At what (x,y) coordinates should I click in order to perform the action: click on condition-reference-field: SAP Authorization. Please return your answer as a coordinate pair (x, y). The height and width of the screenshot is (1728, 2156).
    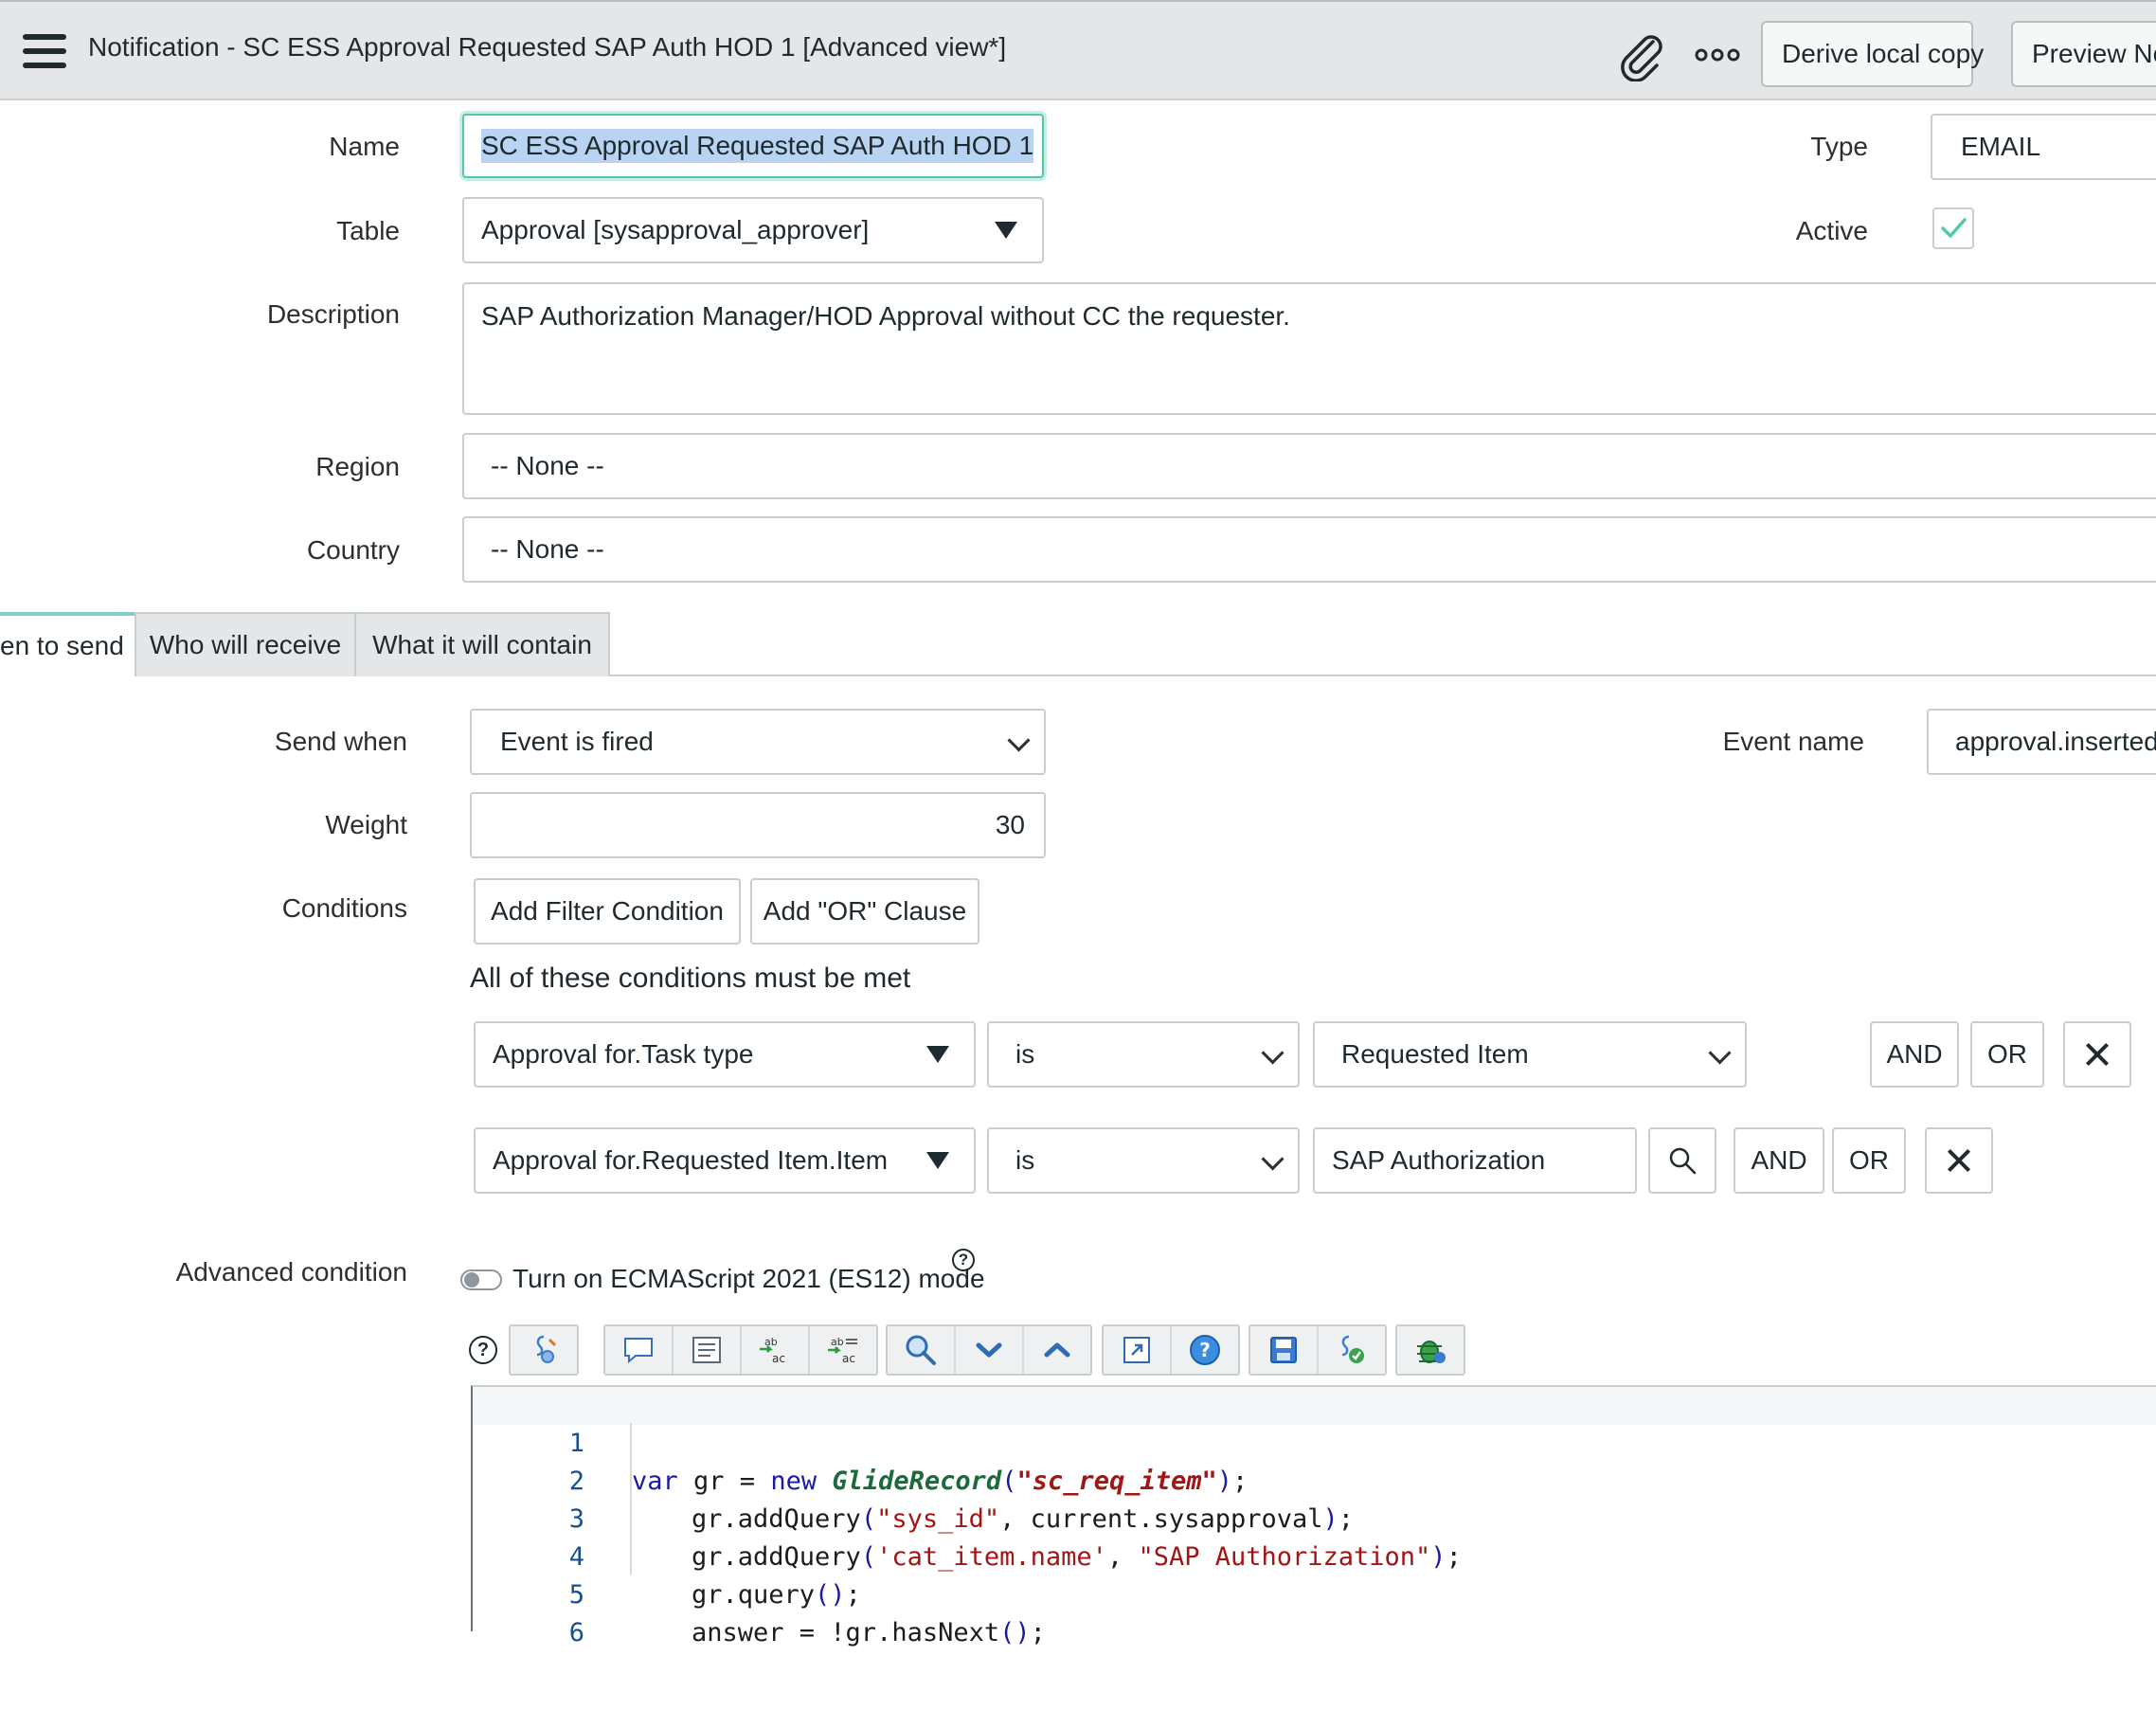
    Looking at the image, I should click on (1475, 1160).